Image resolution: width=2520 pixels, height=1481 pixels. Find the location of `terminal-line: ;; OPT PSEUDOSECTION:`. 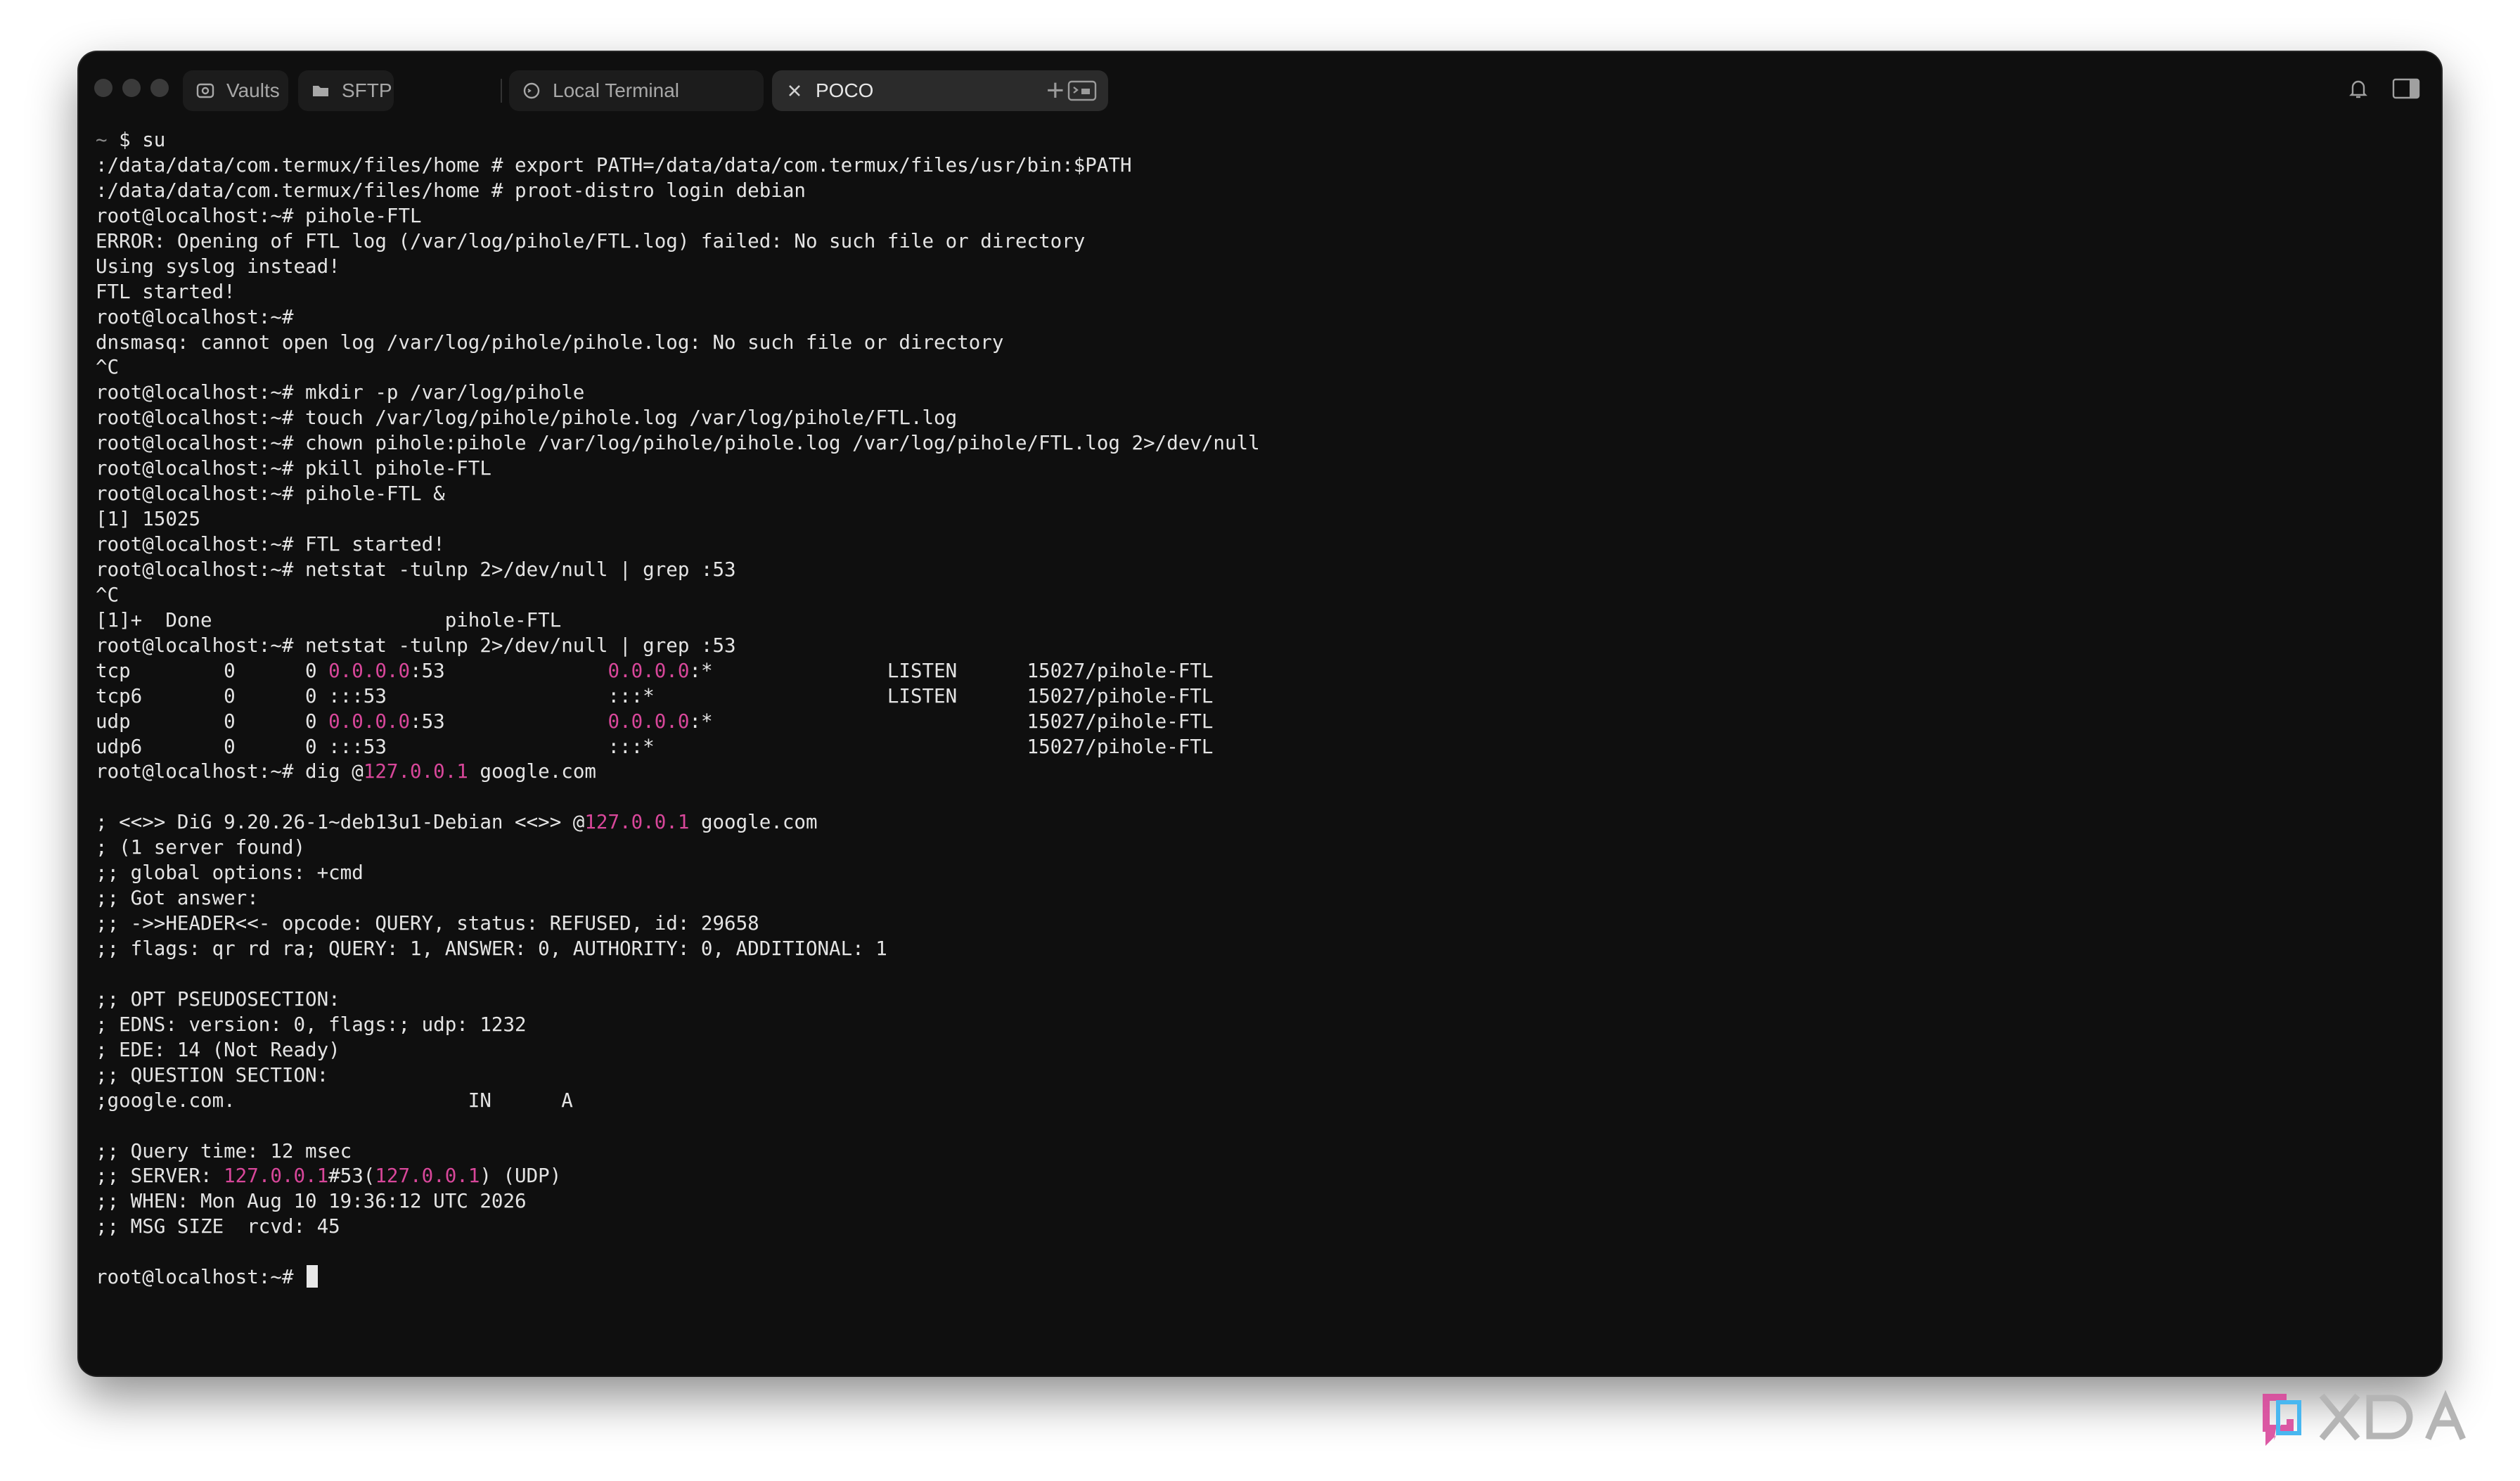

terminal-line: ;; OPT PSEUDOSECTION: is located at coordinates (218, 999).